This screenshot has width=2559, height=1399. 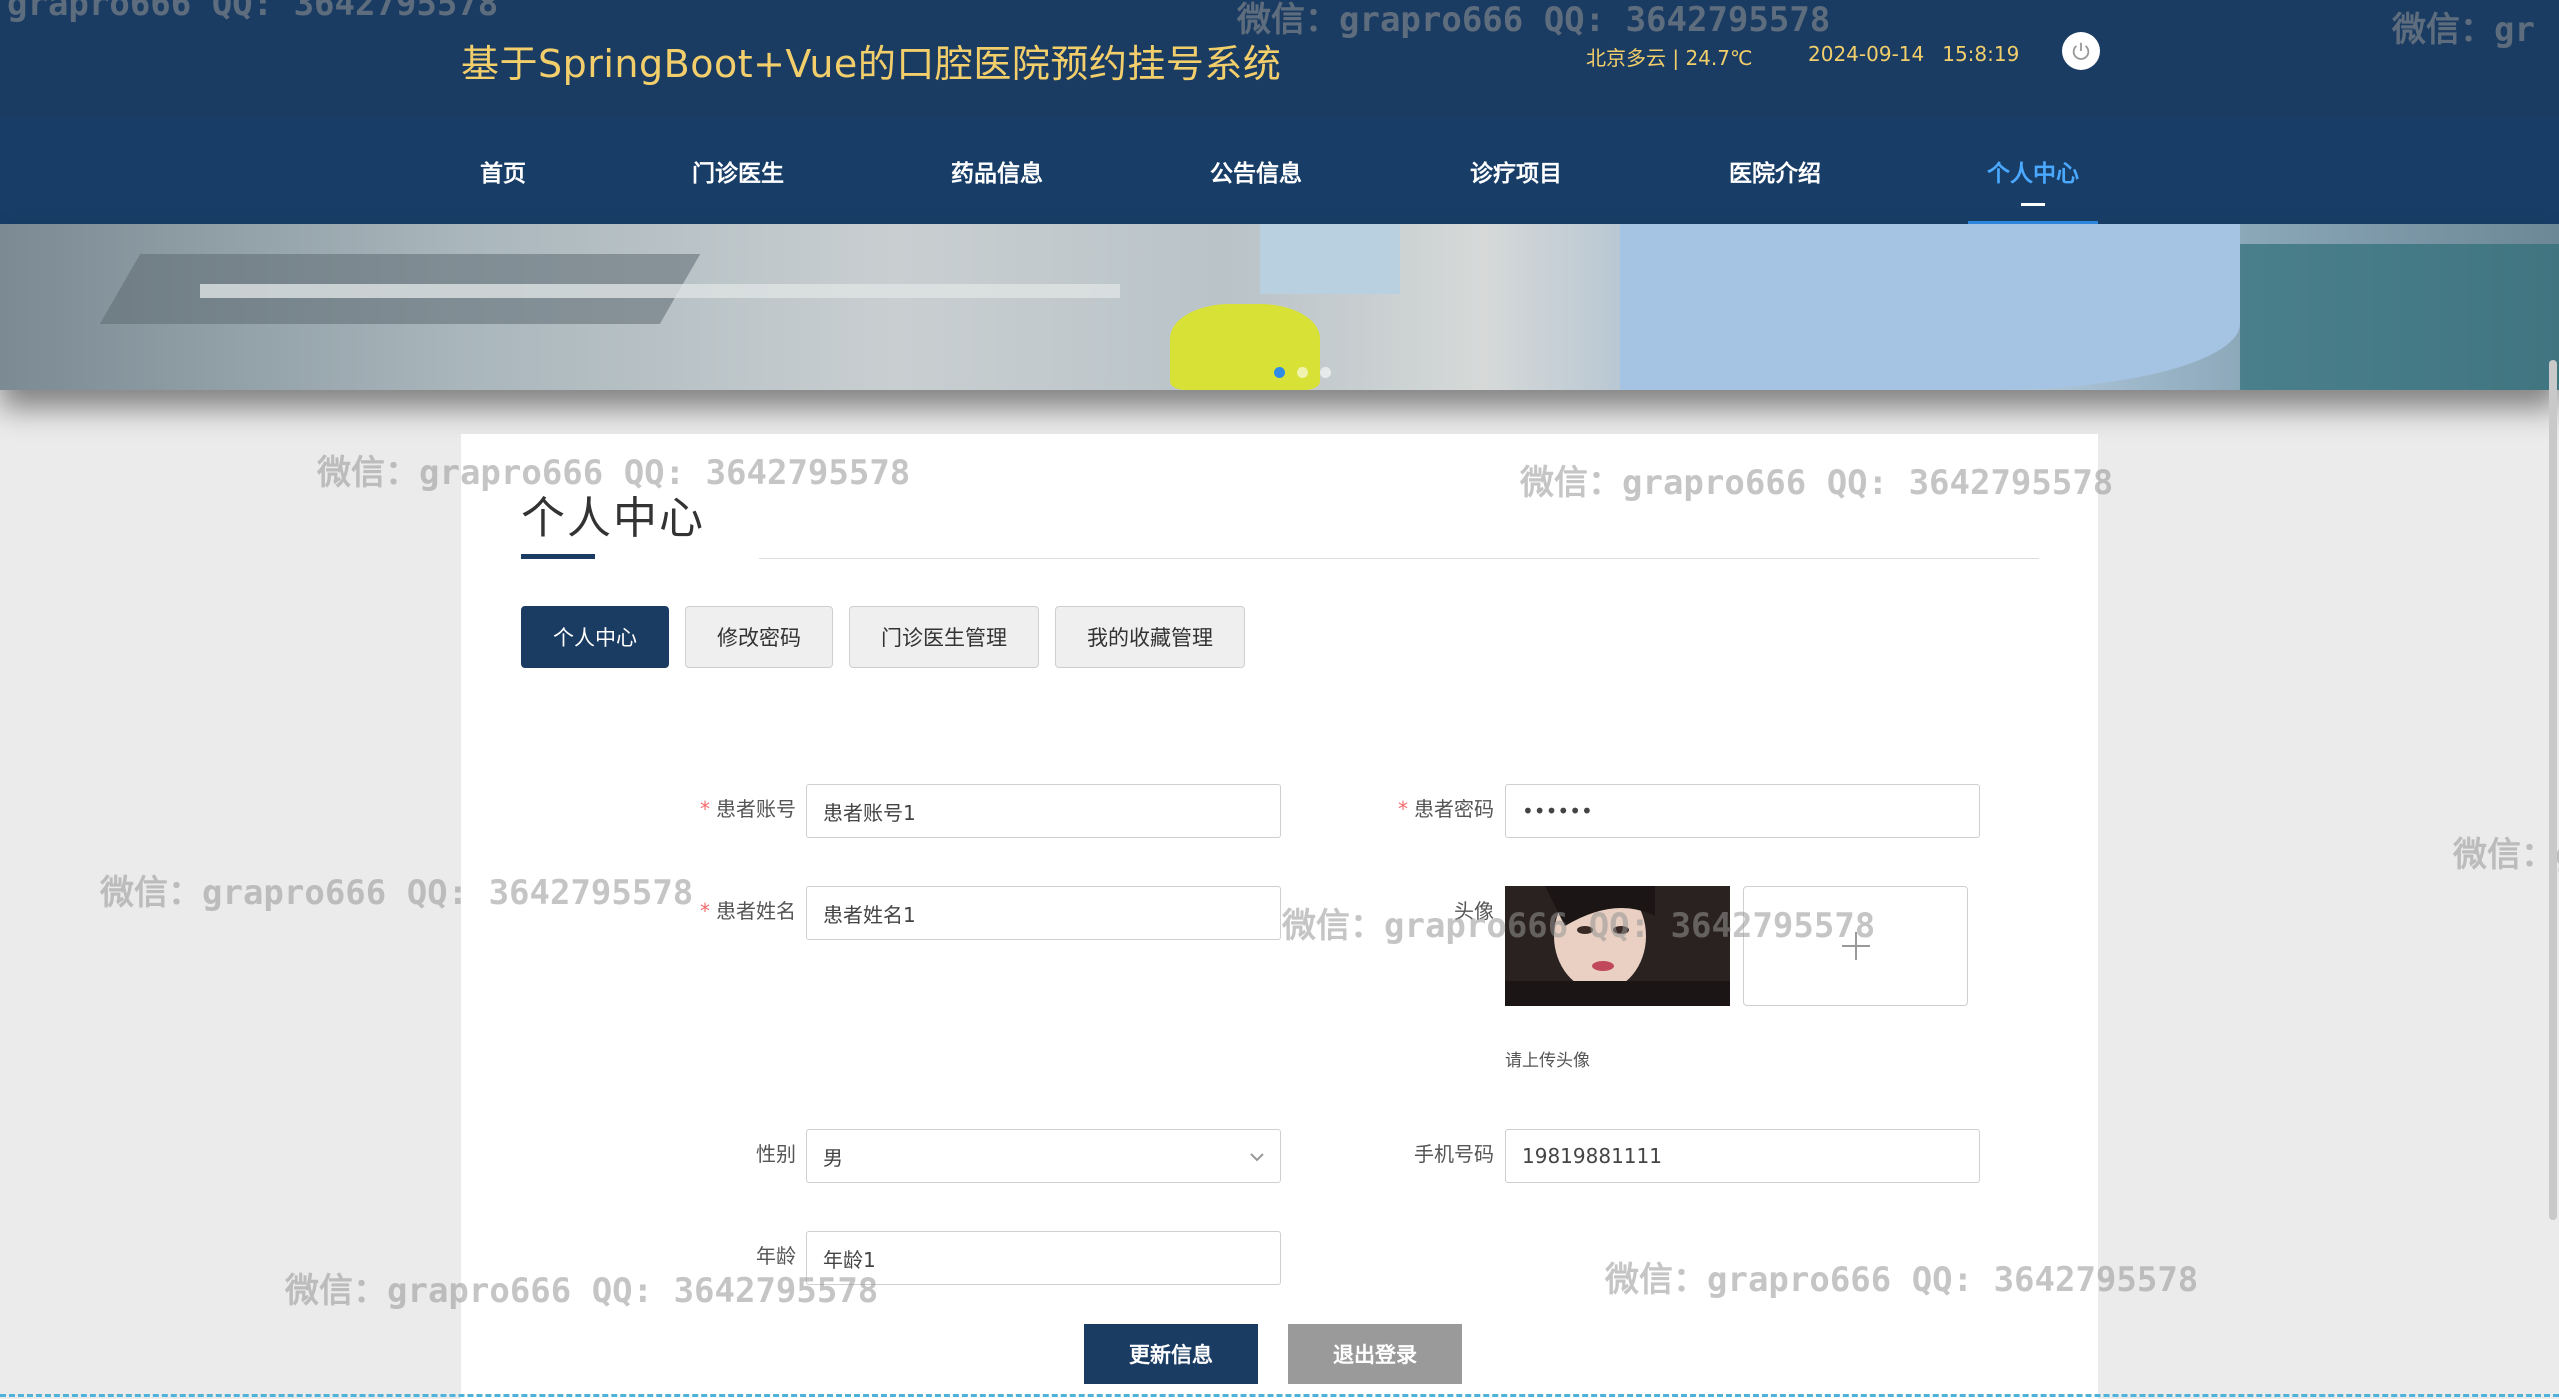 I want to click on nav-item-label: 诊疗项目, so click(x=1516, y=174).